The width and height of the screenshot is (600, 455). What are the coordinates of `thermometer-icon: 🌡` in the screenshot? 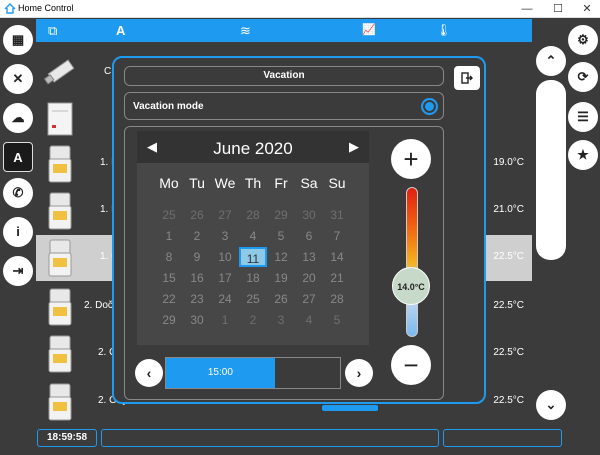 It's located at (443, 30).